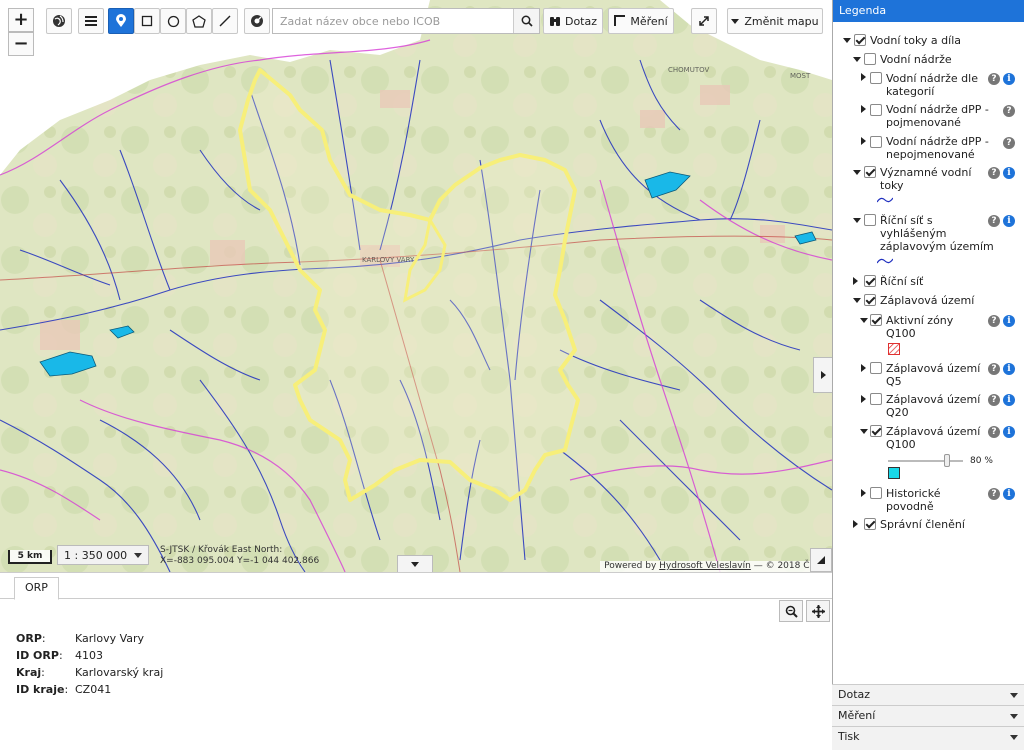  I want to click on checkbox-admin, so click(870, 524).